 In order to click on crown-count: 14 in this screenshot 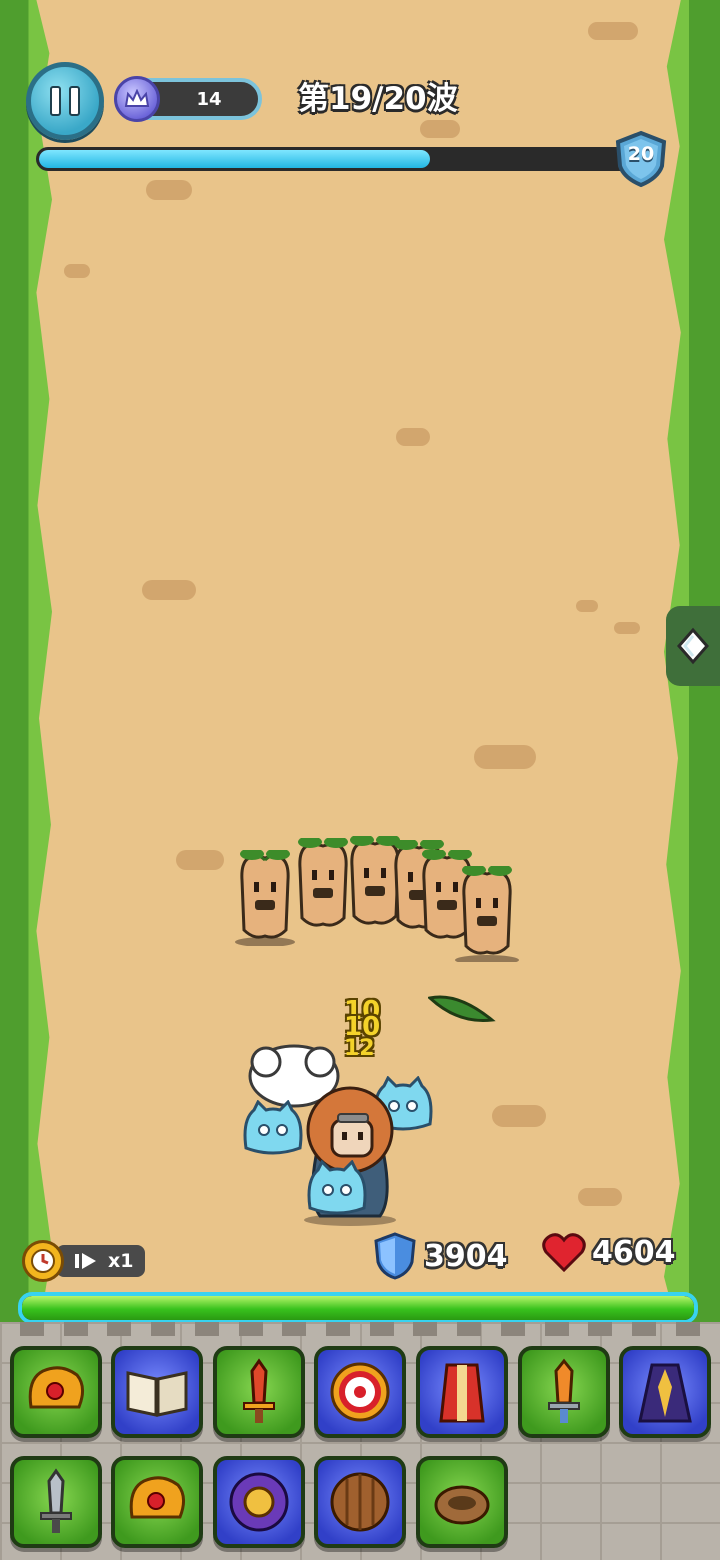, I will do `click(209, 99)`.